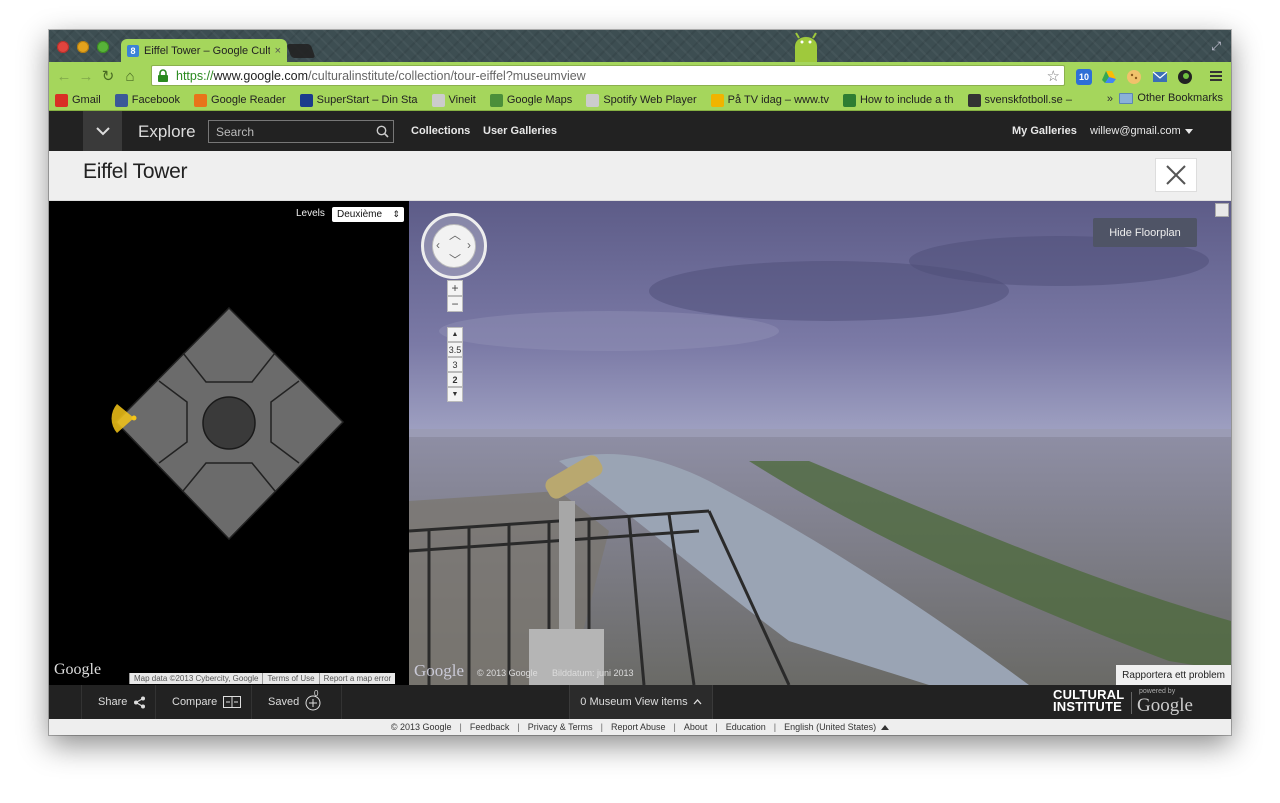 Image resolution: width=1280 pixels, height=803 pixels. I want to click on nav-collections: Collections, so click(440, 131).